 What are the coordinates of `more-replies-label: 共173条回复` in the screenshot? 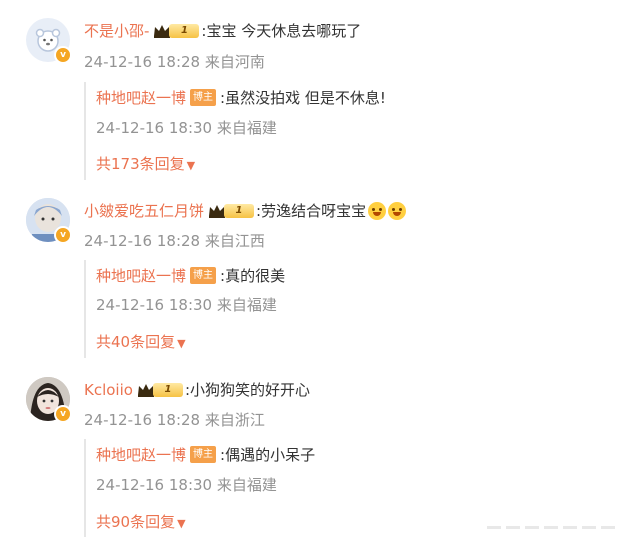 It's located at (140, 164).